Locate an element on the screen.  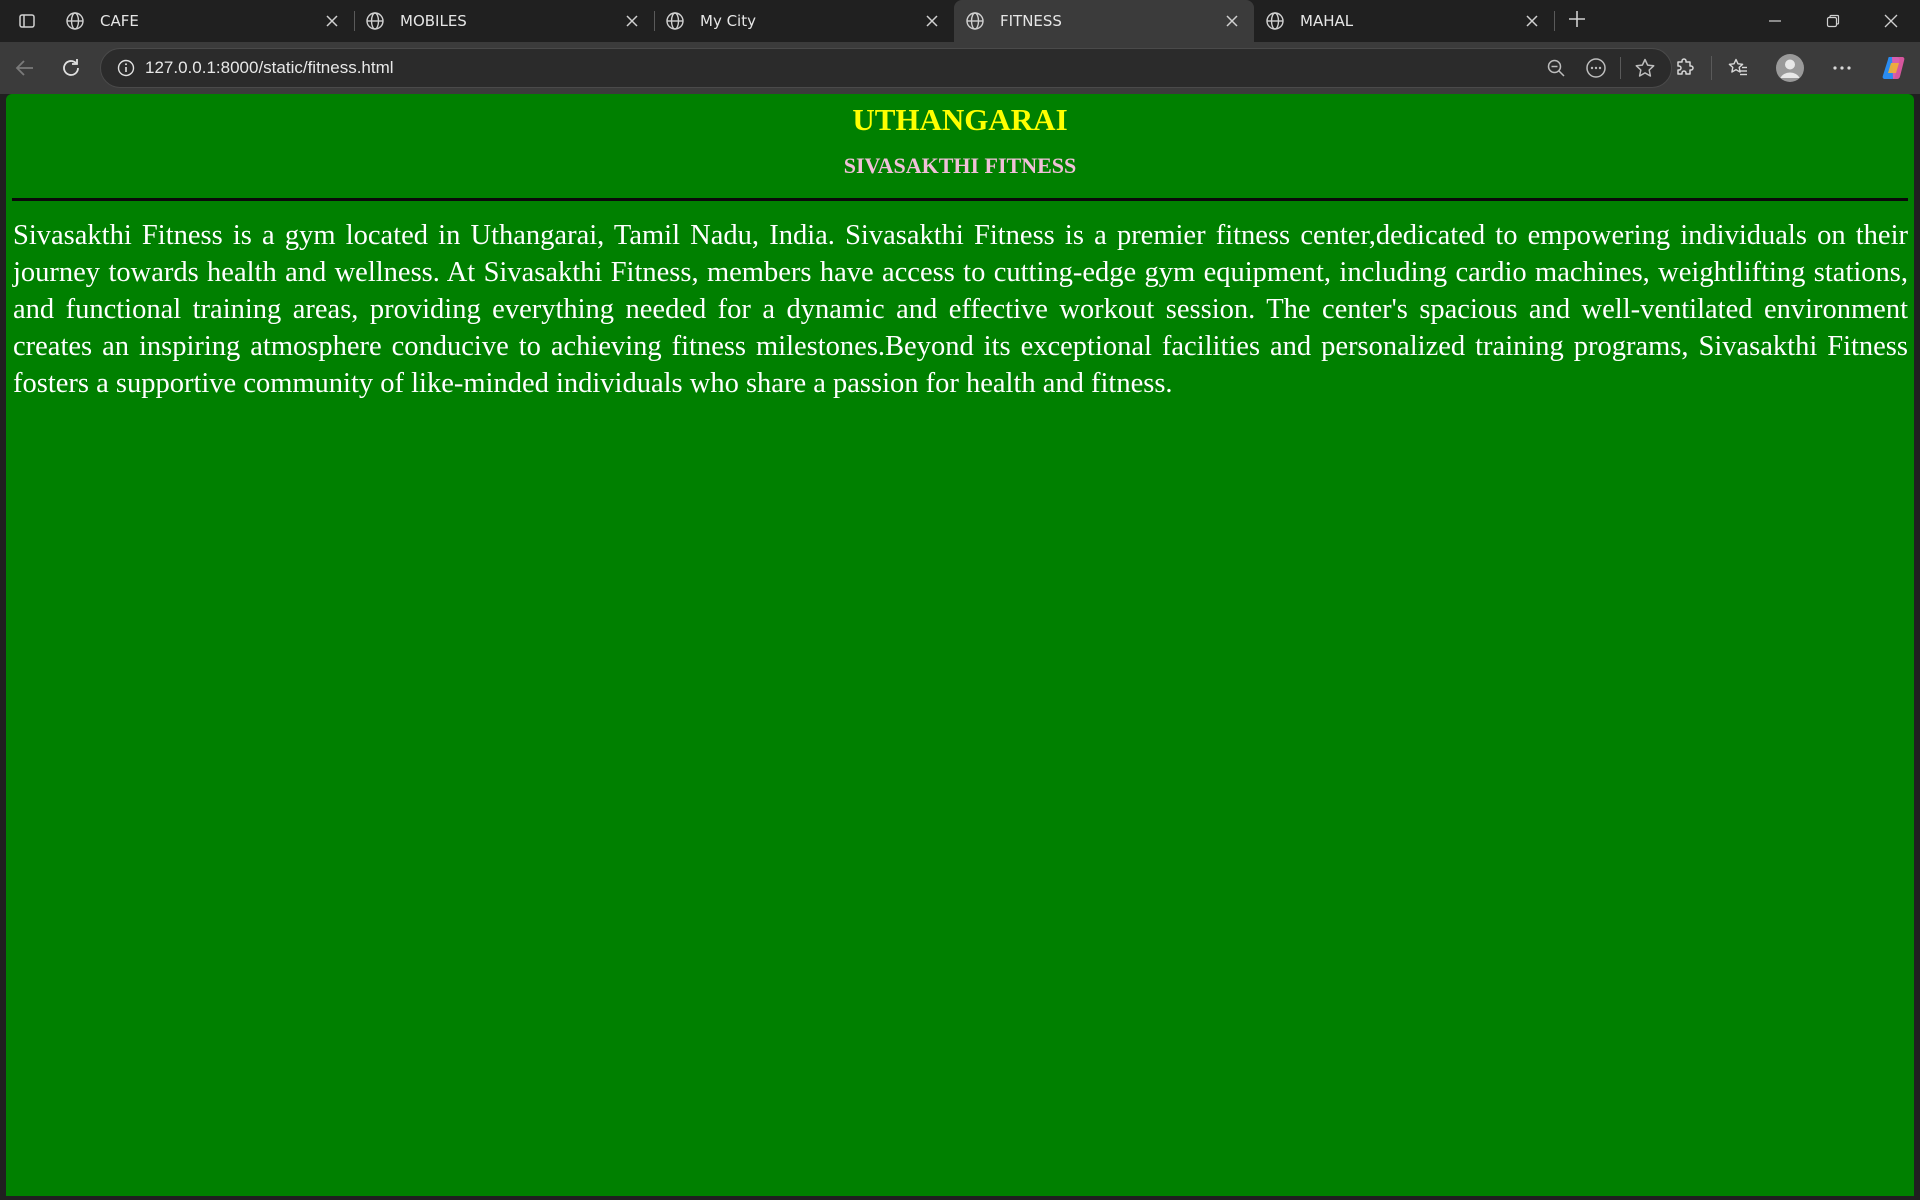
reload-icon is located at coordinates (71, 68).